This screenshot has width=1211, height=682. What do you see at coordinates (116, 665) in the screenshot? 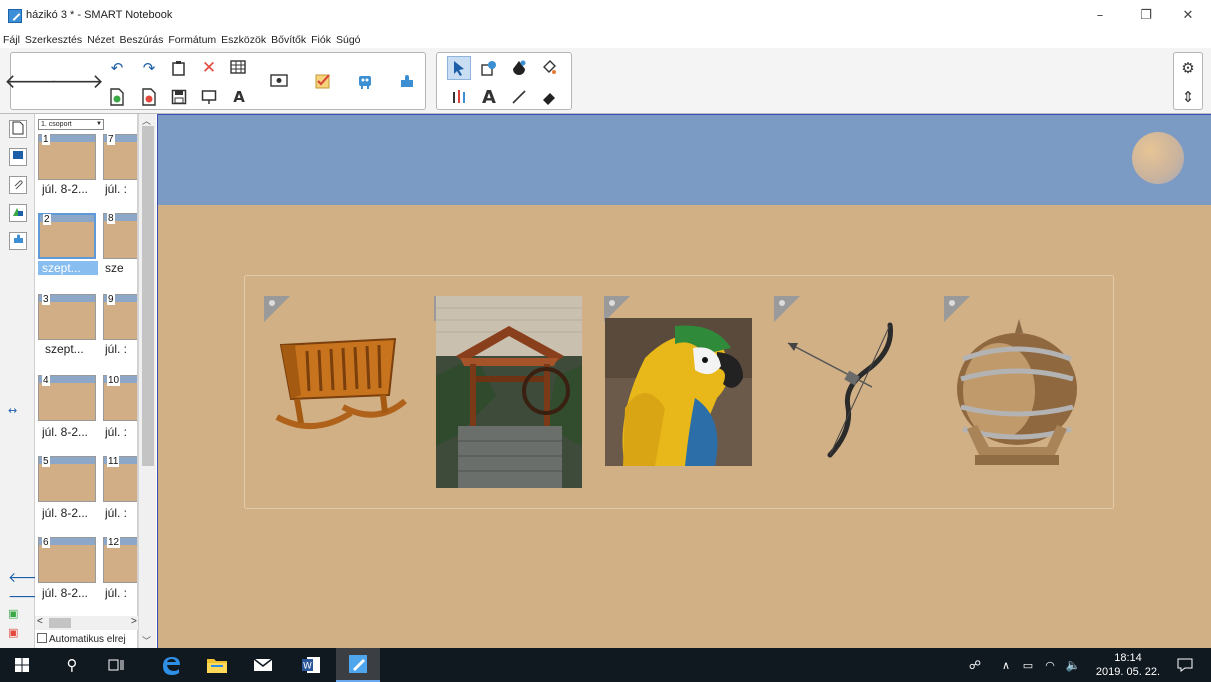
I see `task-view-button` at bounding box center [116, 665].